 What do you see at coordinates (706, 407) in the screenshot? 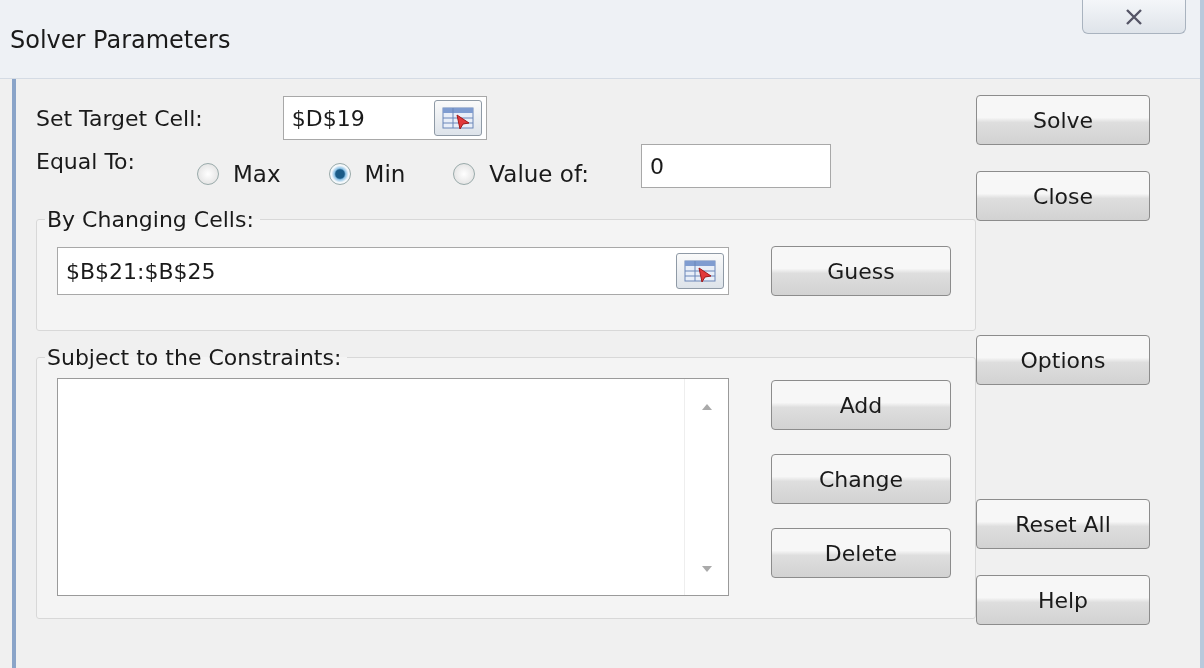
I see `scroll-up-icon` at bounding box center [706, 407].